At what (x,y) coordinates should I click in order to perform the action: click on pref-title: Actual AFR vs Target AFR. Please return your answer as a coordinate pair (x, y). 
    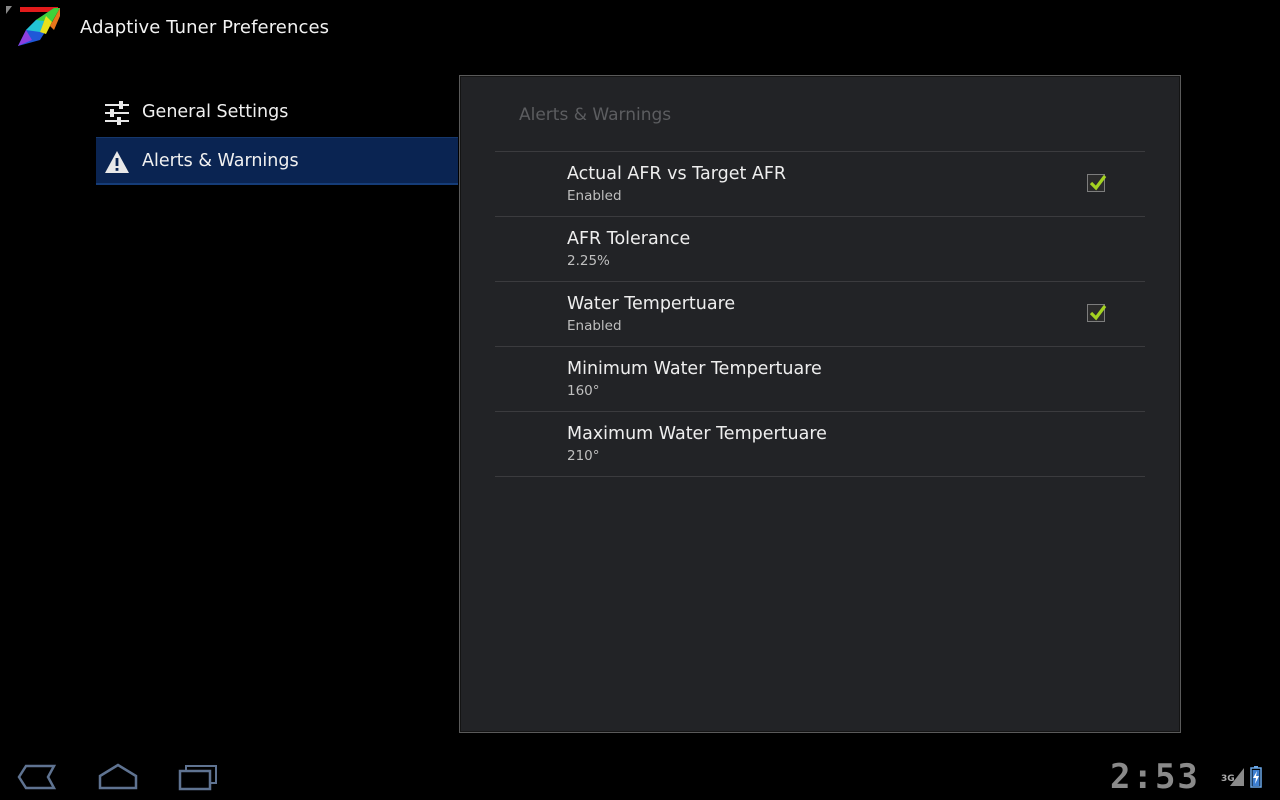
    Looking at the image, I should click on (677, 174).